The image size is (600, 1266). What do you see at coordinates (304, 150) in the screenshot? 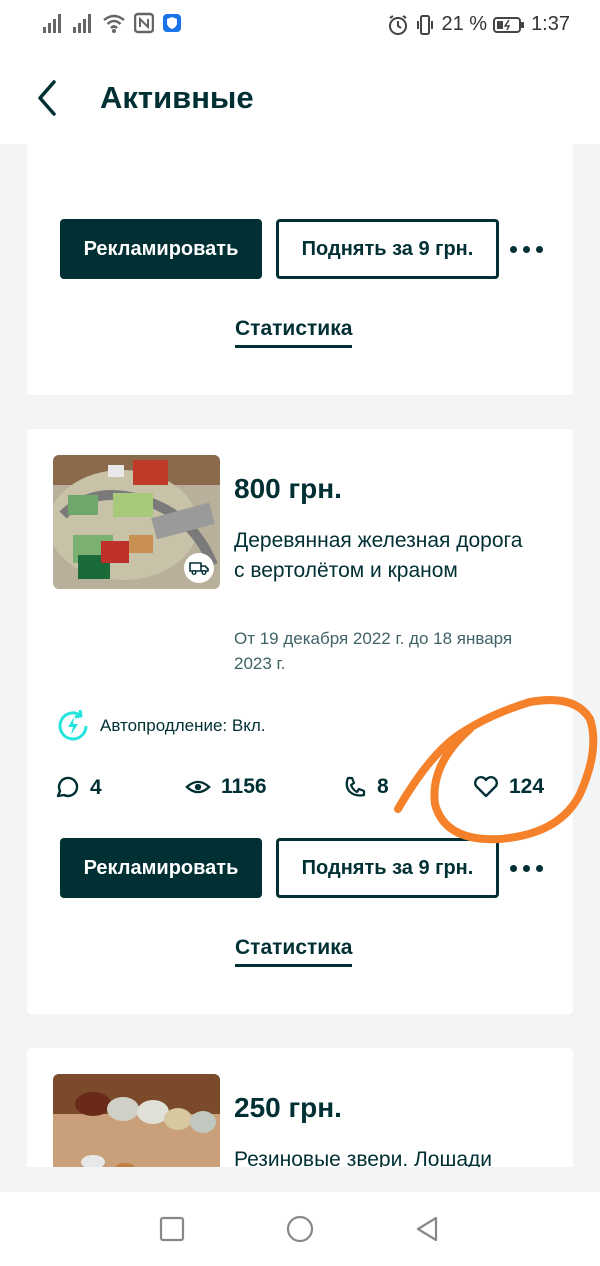
I see `ad-stats-row` at bounding box center [304, 150].